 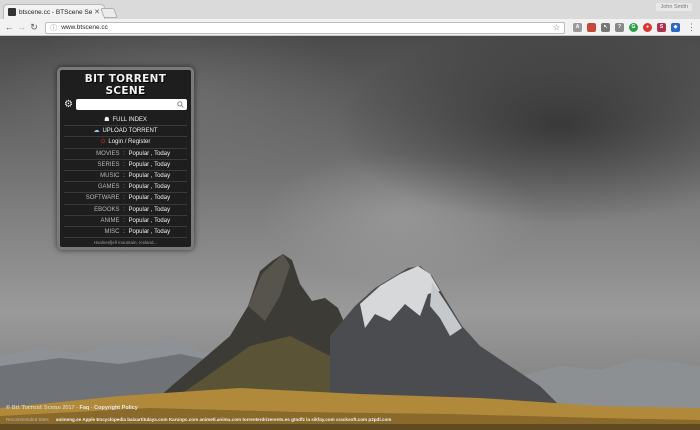 What do you see at coordinates (125, 209) in the screenshot?
I see `category-row-ebooks: EBOOKS: Popular , Today` at bounding box center [125, 209].